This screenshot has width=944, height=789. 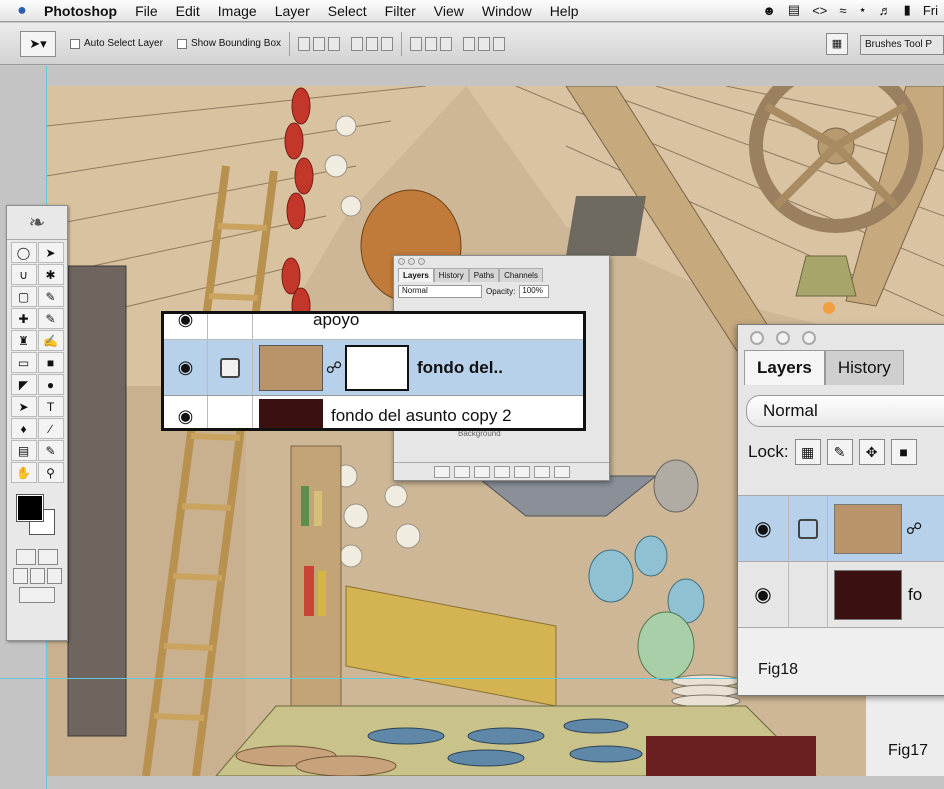 I want to click on minimize-icon, so click(x=783, y=338).